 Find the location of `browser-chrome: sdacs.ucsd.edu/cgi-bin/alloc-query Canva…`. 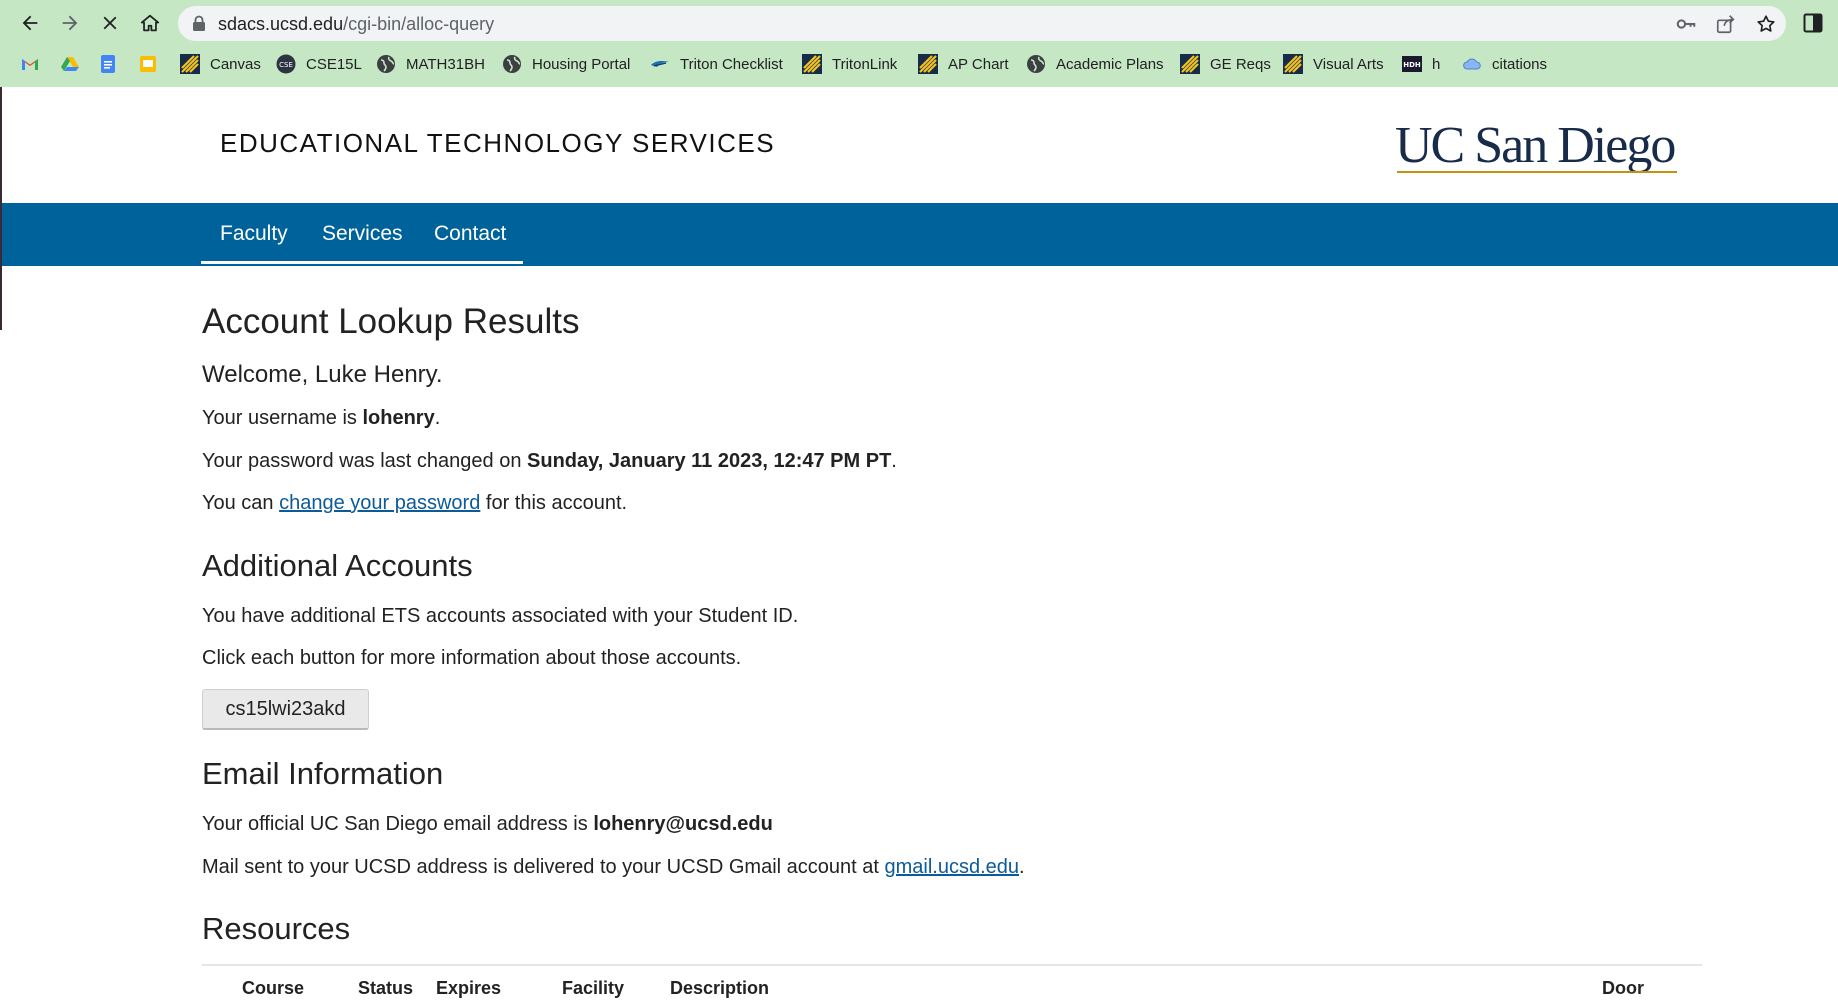

browser-chrome: sdacs.ucsd.edu/cgi-bin/alloc-query Canva… is located at coordinates (919, 43).